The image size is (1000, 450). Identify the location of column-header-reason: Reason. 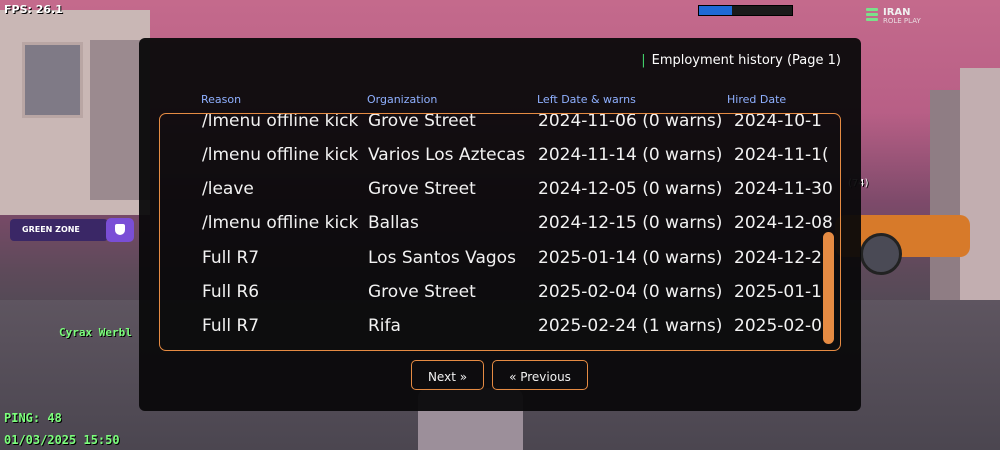
(221, 99).